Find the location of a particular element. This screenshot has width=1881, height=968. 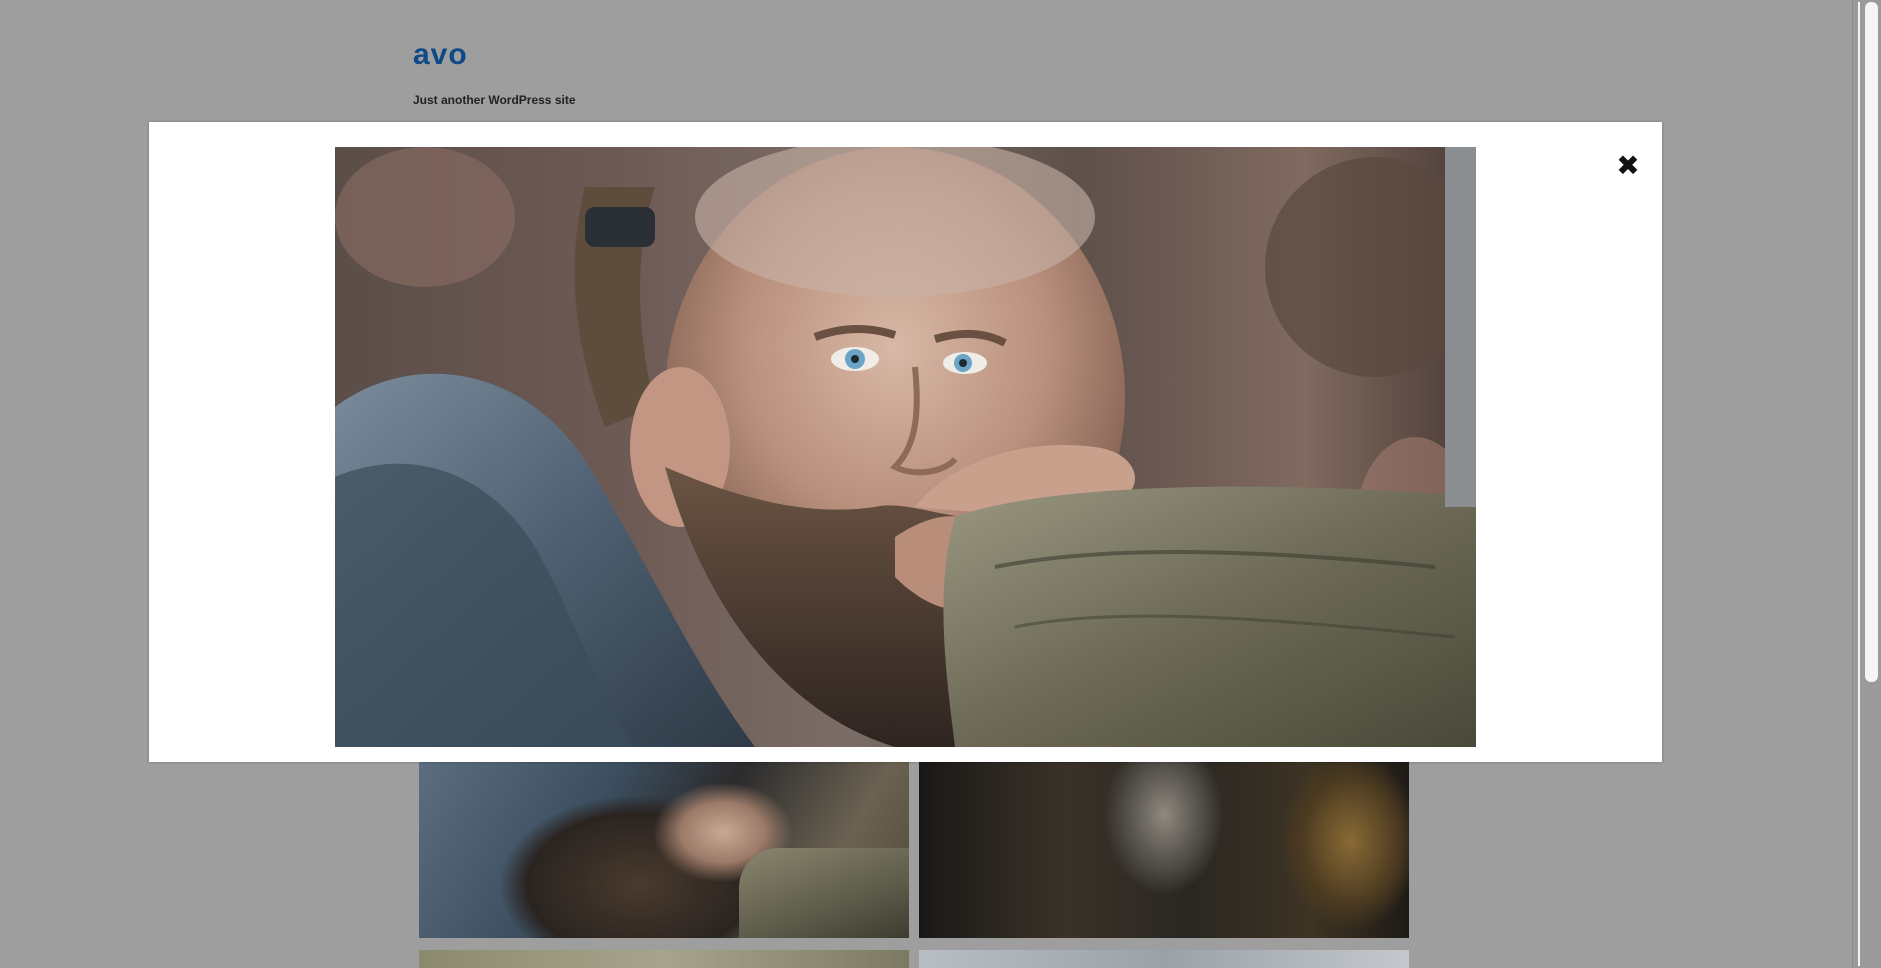

scrollbar-thumb is located at coordinates (1871, 342).